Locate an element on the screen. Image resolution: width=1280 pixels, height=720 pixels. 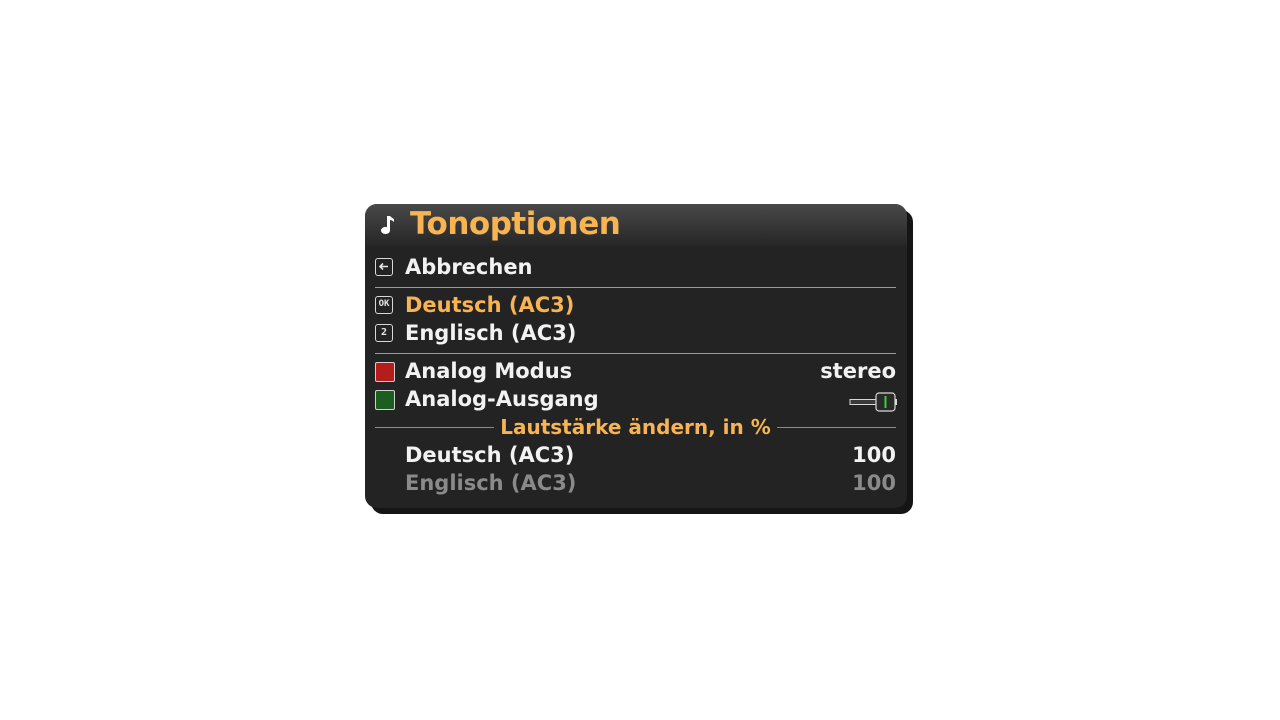
cancel-label: Abbrechen is located at coordinates (469, 267).